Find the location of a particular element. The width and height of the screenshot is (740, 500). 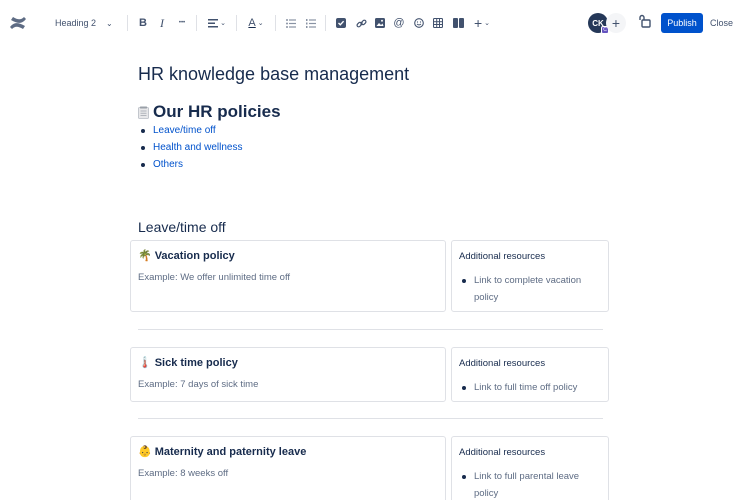

unlock-icon is located at coordinates (645, 21).